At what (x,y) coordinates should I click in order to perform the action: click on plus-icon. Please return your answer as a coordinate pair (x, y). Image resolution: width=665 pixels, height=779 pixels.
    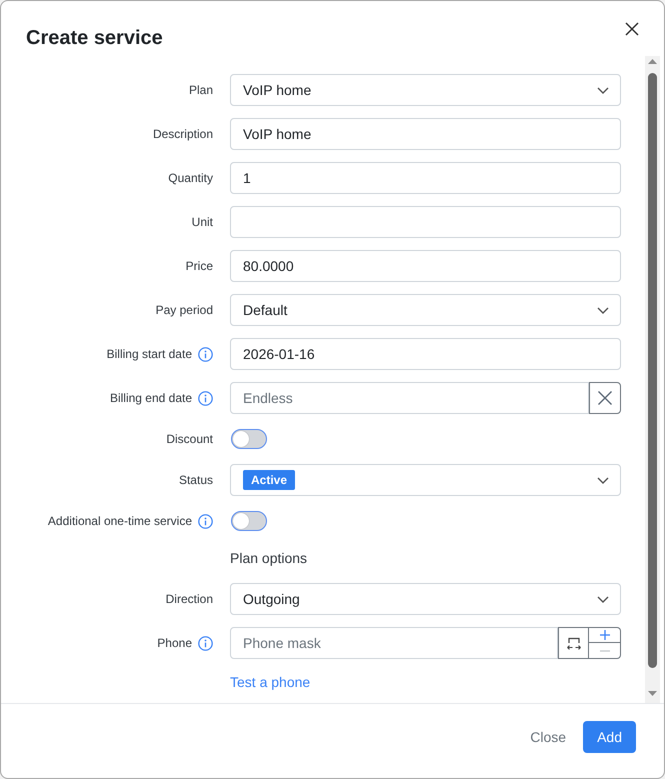
    Looking at the image, I should click on (604, 635).